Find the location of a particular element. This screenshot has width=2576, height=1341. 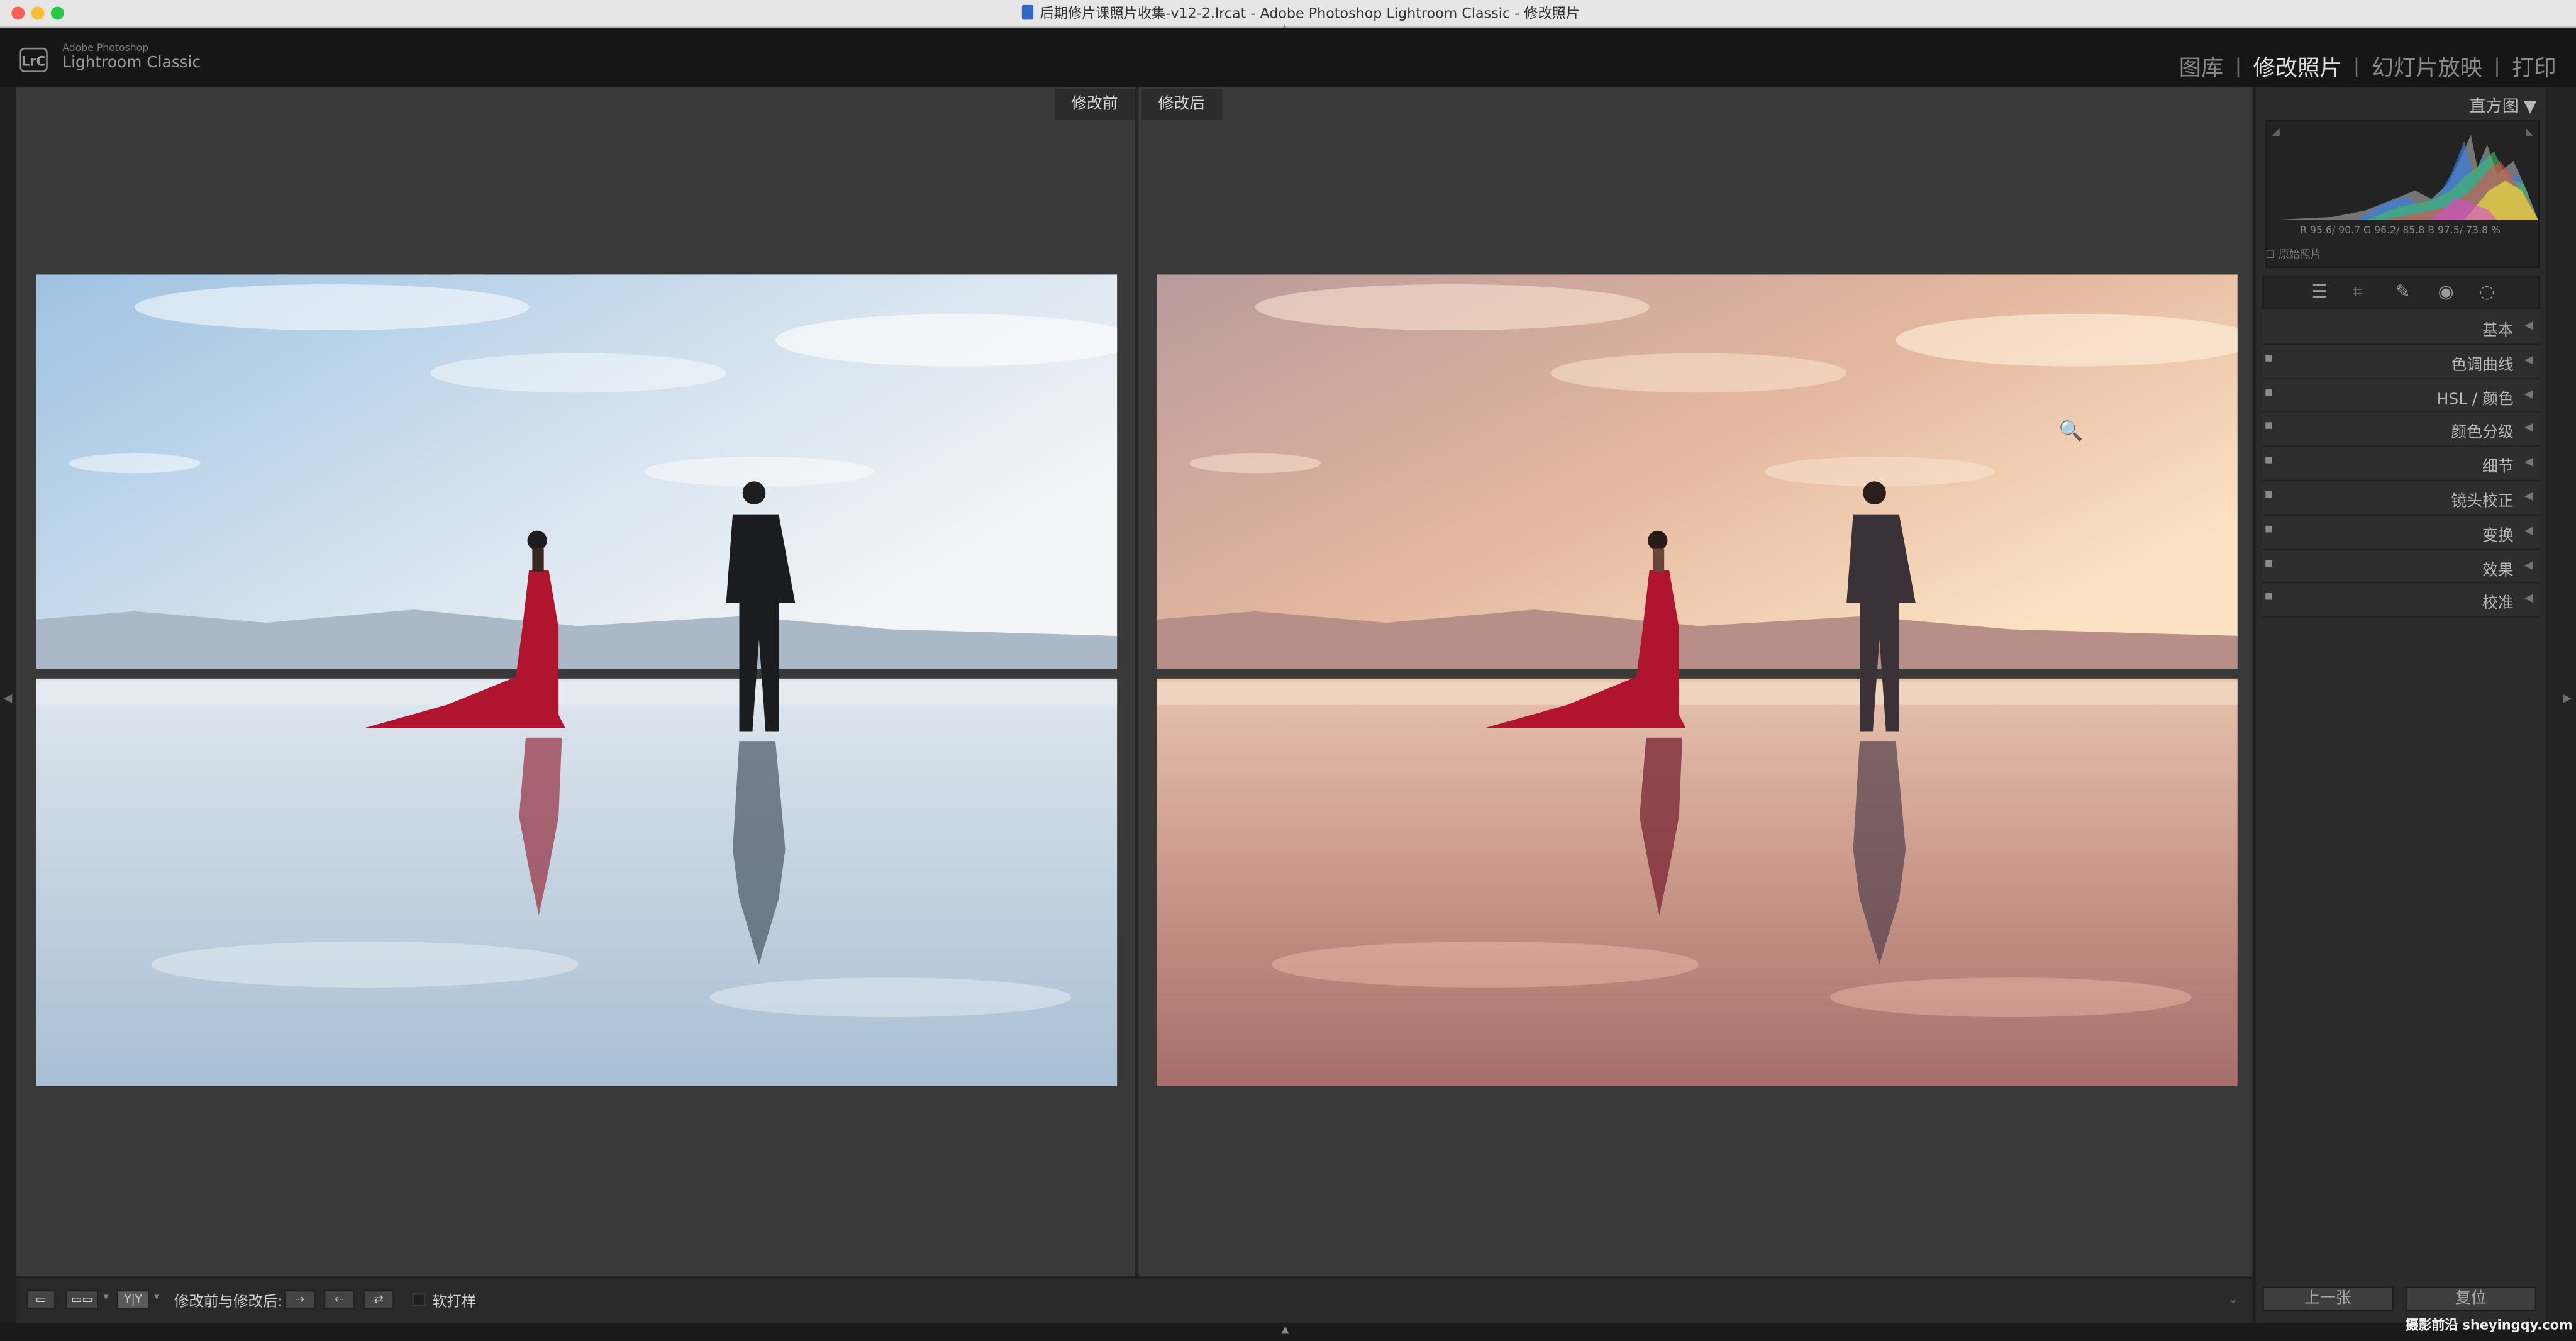

section-label: 颜色分级 is located at coordinates (2482, 433).